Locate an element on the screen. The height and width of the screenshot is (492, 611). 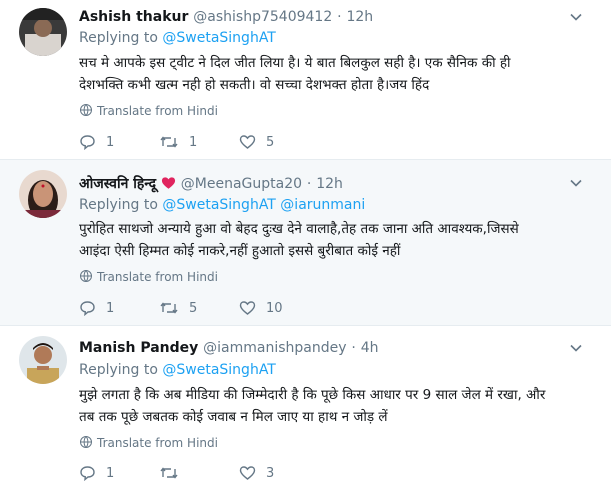
retweet-button is located at coordinates (199, 473).